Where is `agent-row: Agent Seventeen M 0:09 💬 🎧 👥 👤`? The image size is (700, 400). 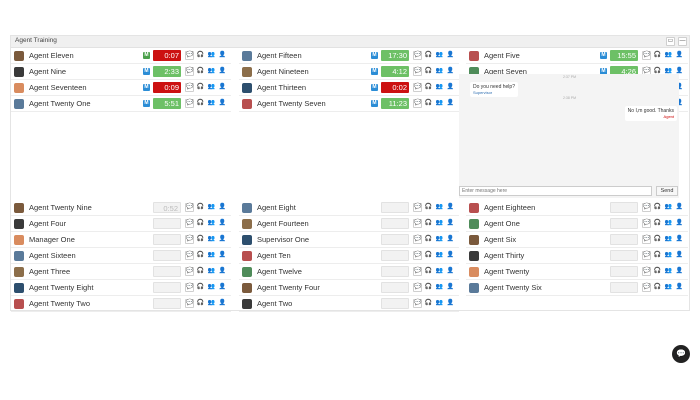 agent-row: Agent Seventeen M 0:09 💬 🎧 👥 👤 is located at coordinates (121, 88).